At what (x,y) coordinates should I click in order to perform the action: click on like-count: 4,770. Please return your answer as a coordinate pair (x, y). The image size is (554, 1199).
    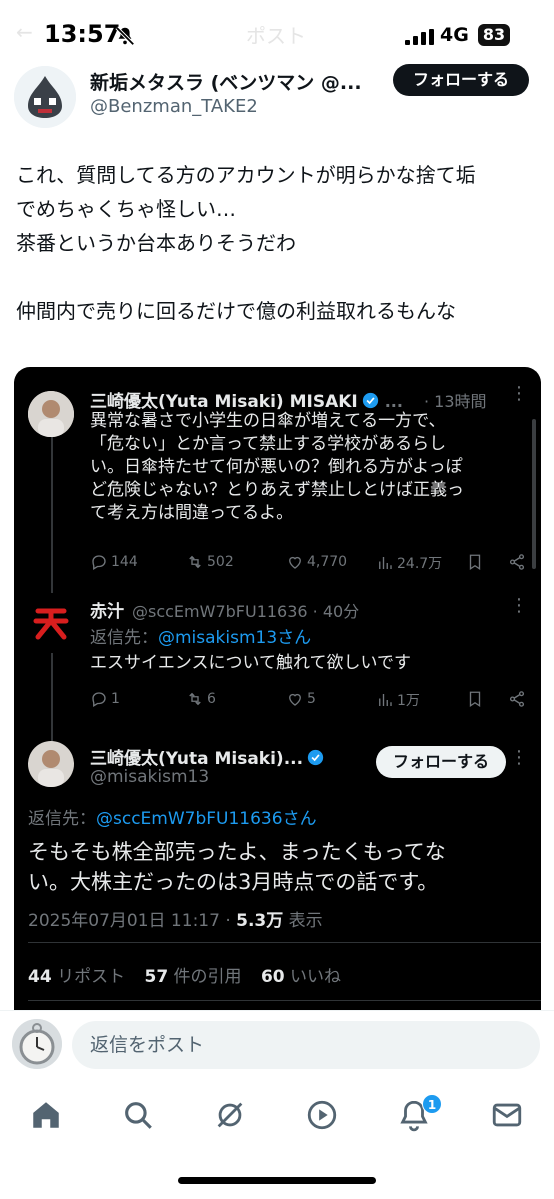
    Looking at the image, I should click on (327, 562).